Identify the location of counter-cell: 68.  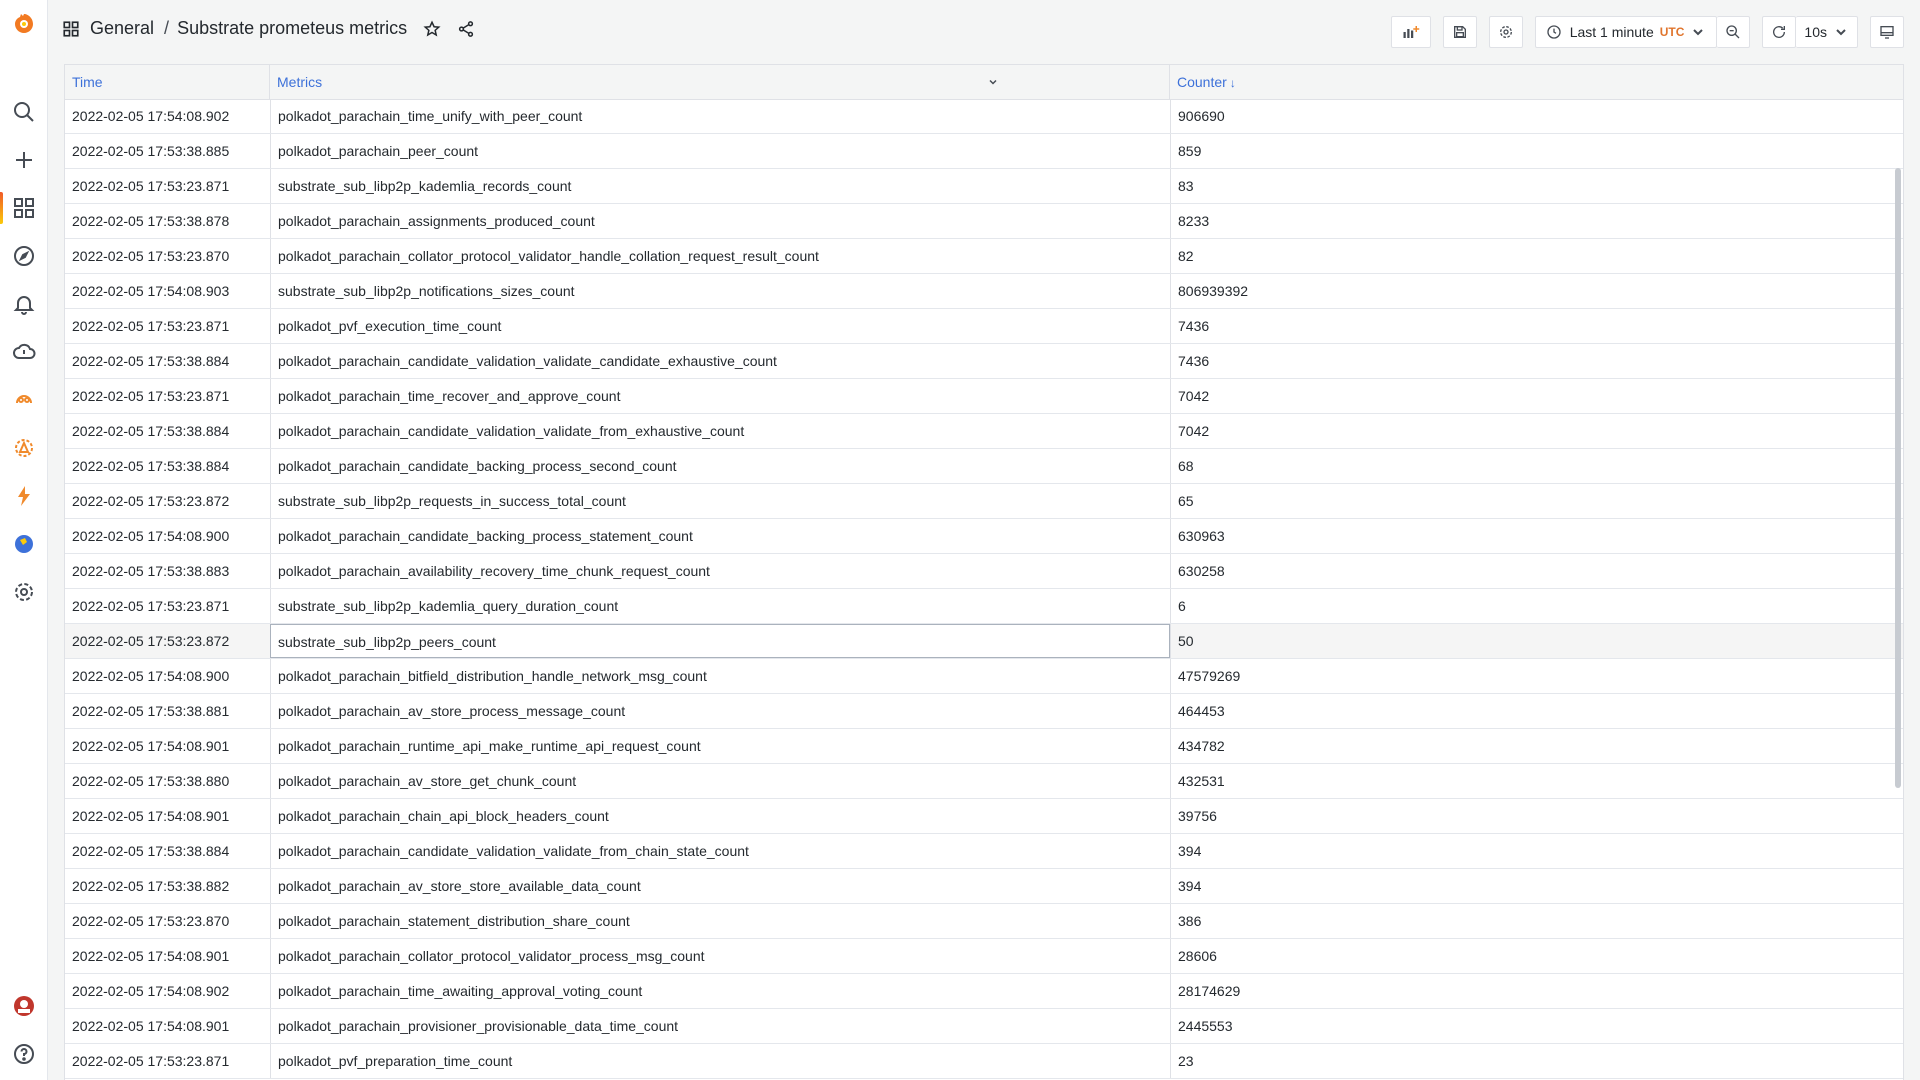
(1536, 466).